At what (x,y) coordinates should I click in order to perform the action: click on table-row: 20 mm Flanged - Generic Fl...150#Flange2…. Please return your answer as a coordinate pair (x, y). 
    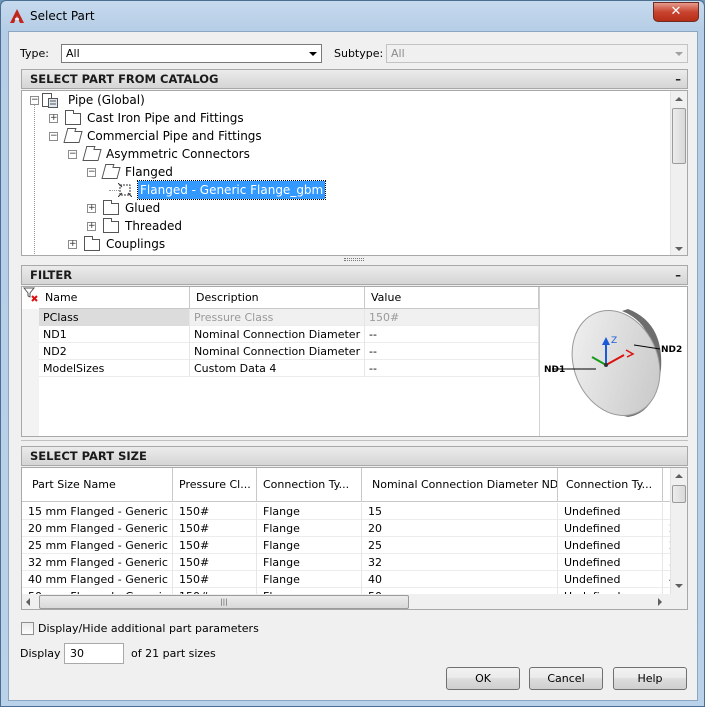
    Looking at the image, I should click on (346, 528).